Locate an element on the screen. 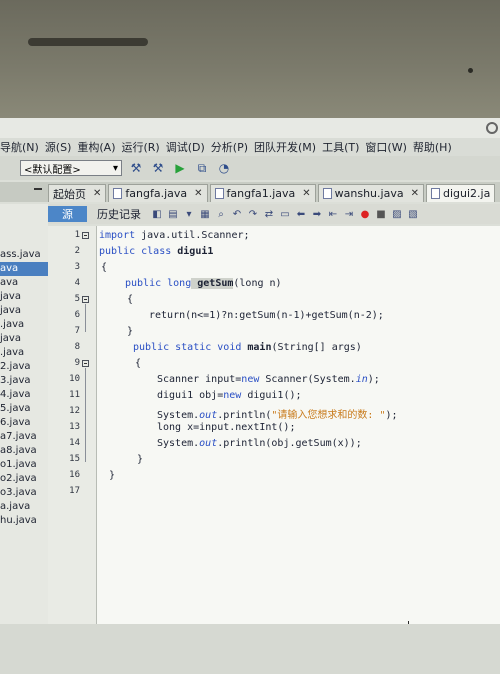  menu-tools: 工具(T) is located at coordinates (340, 147).